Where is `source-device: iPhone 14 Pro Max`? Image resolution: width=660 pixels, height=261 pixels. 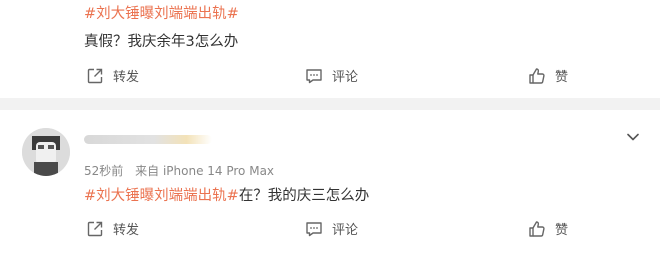
source-device: iPhone 14 Pro Max is located at coordinates (218, 171).